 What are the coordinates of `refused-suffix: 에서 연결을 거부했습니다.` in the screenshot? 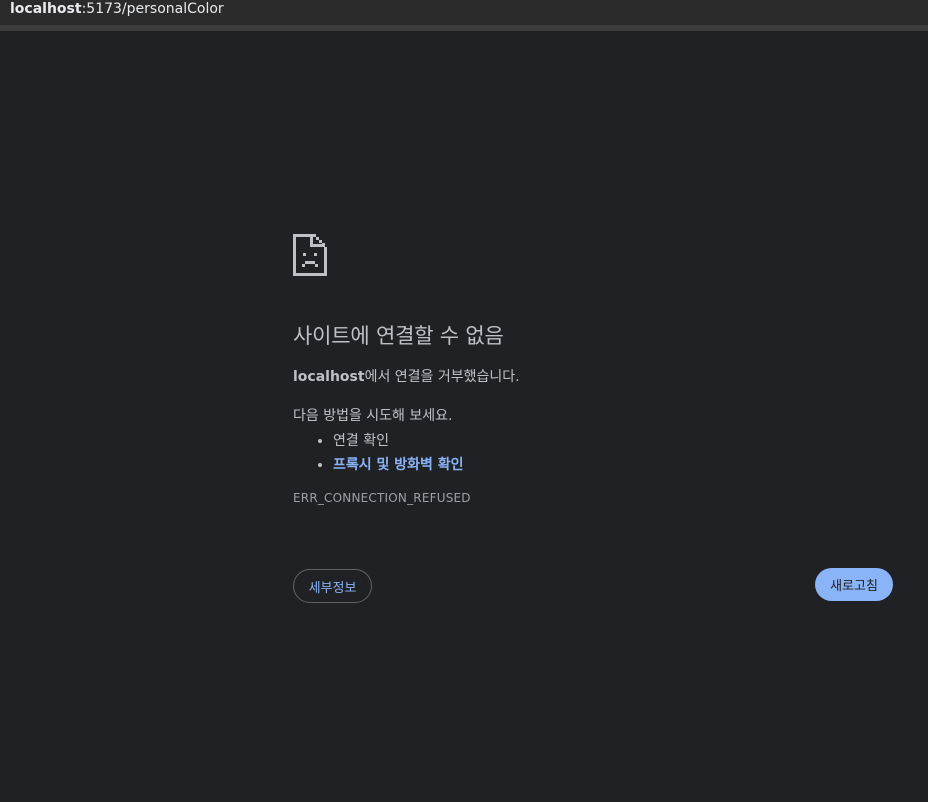 It's located at (442, 377).